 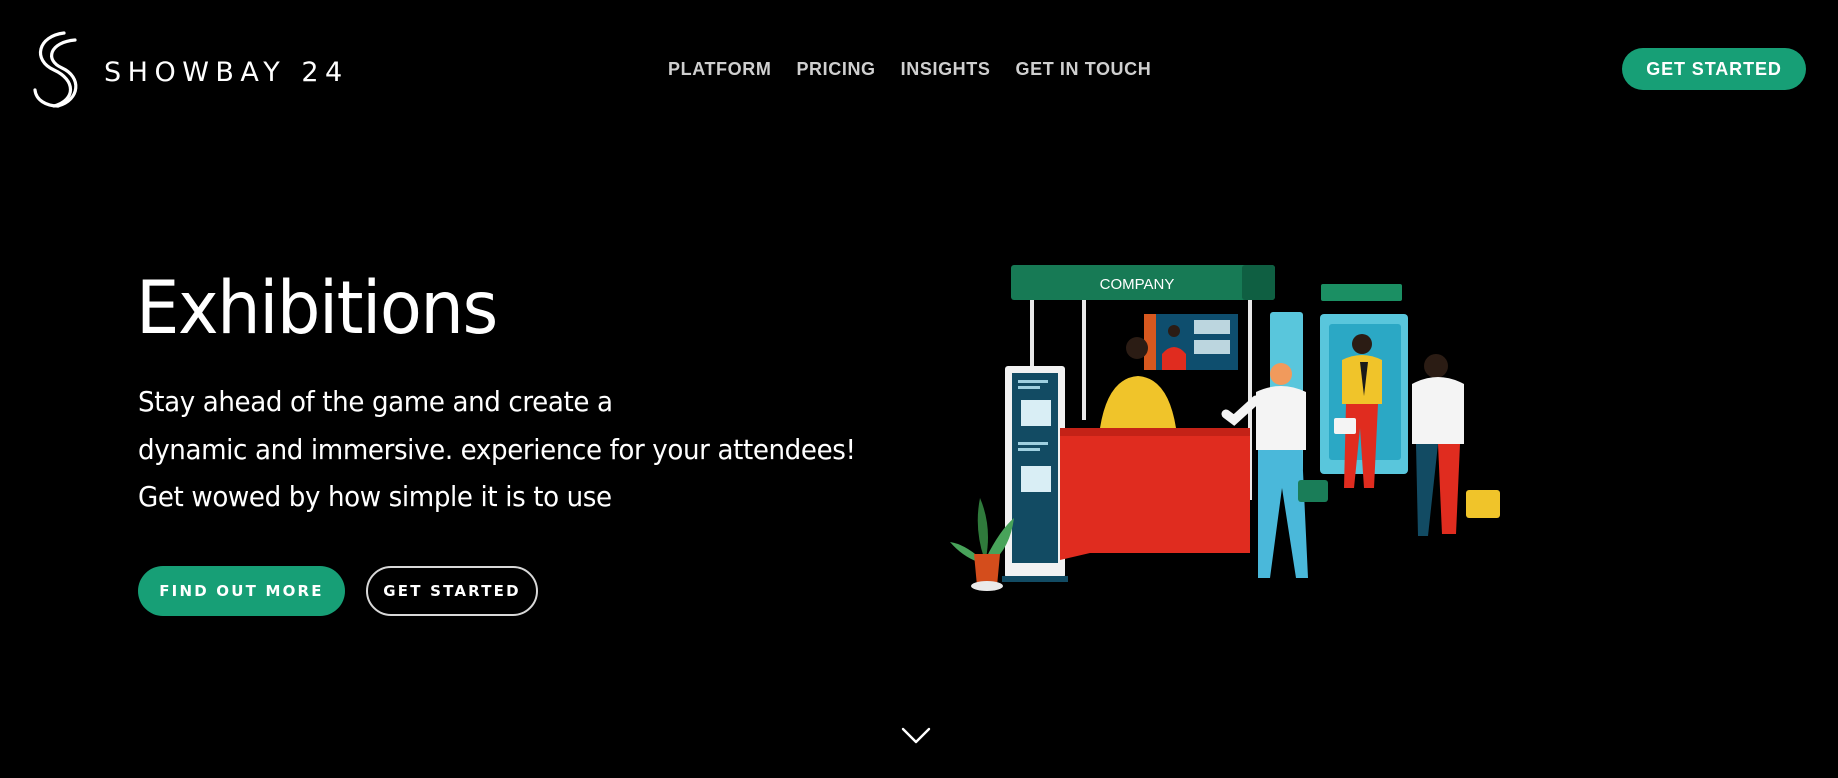 I want to click on exhibition-booth-illustration: COMPANY, so click(x=1225, y=428).